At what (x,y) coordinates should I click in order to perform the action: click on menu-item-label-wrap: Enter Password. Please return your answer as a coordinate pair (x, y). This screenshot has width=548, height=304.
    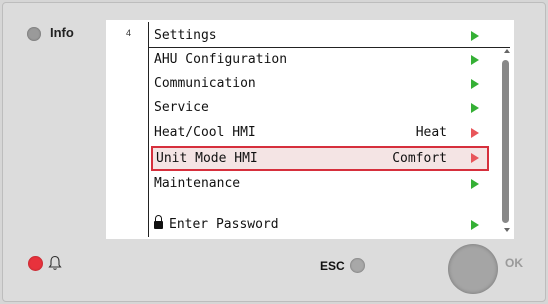
    Looking at the image, I should click on (216, 225).